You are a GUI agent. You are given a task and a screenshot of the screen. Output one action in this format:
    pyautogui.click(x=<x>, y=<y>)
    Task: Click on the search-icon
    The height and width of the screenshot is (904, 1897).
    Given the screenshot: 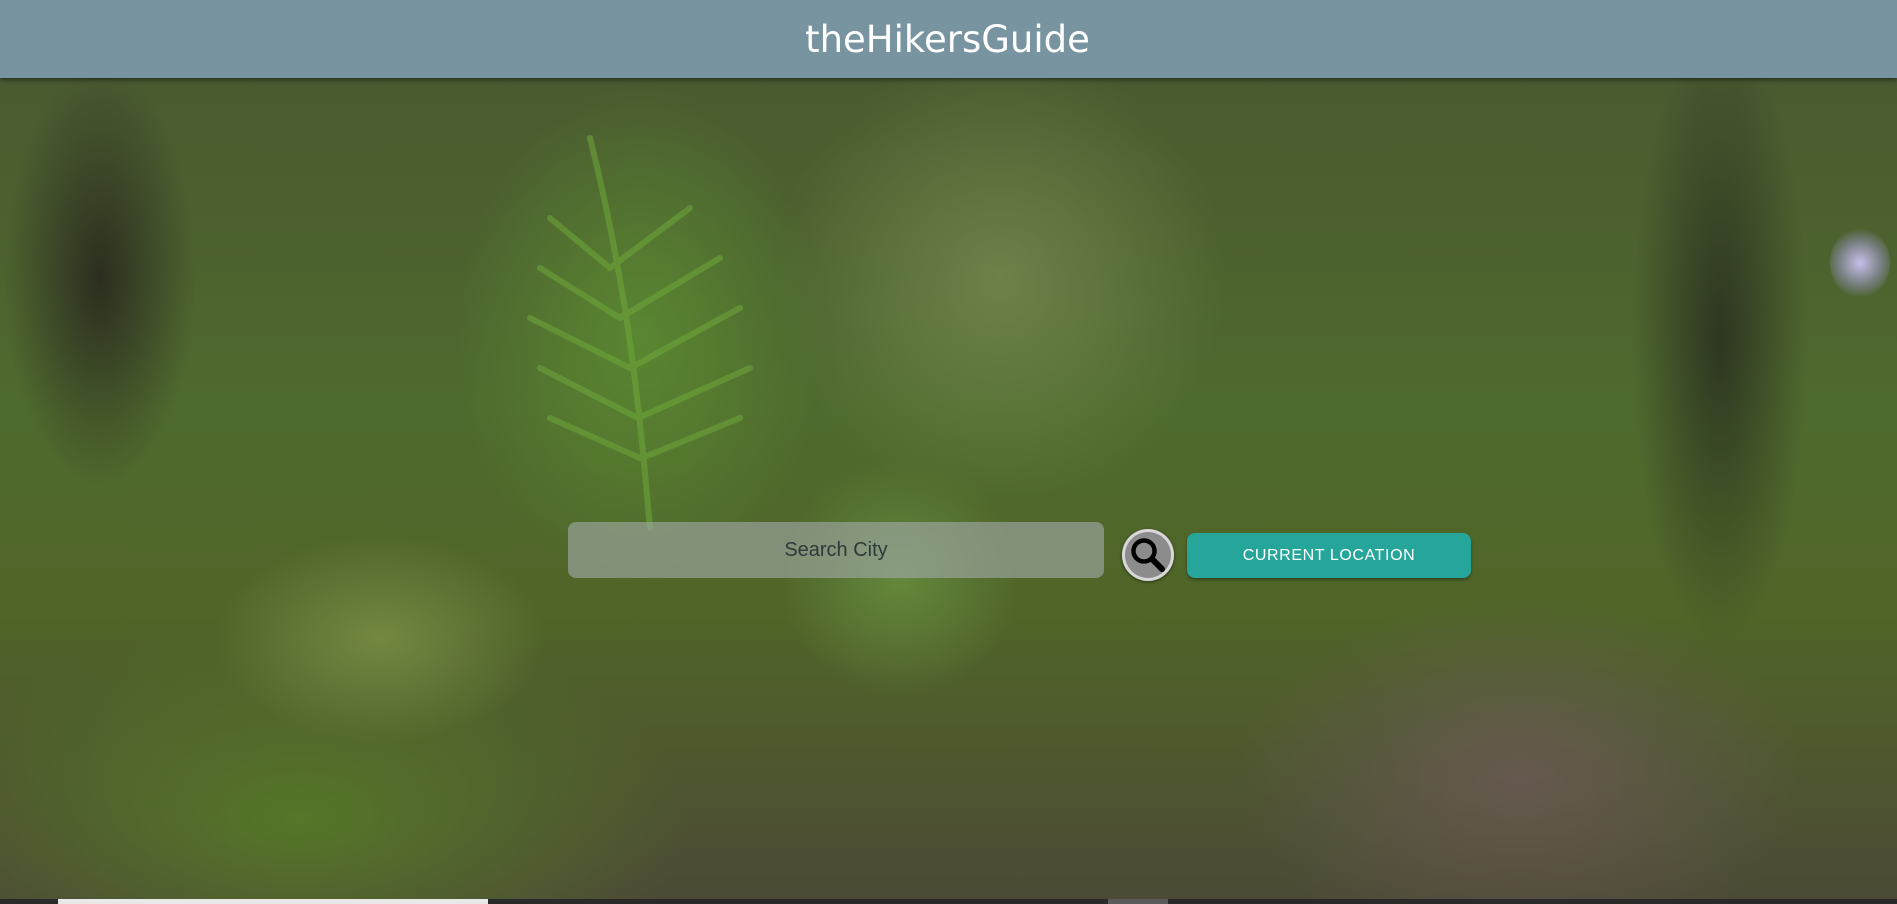 What is the action you would take?
    pyautogui.click(x=1148, y=555)
    